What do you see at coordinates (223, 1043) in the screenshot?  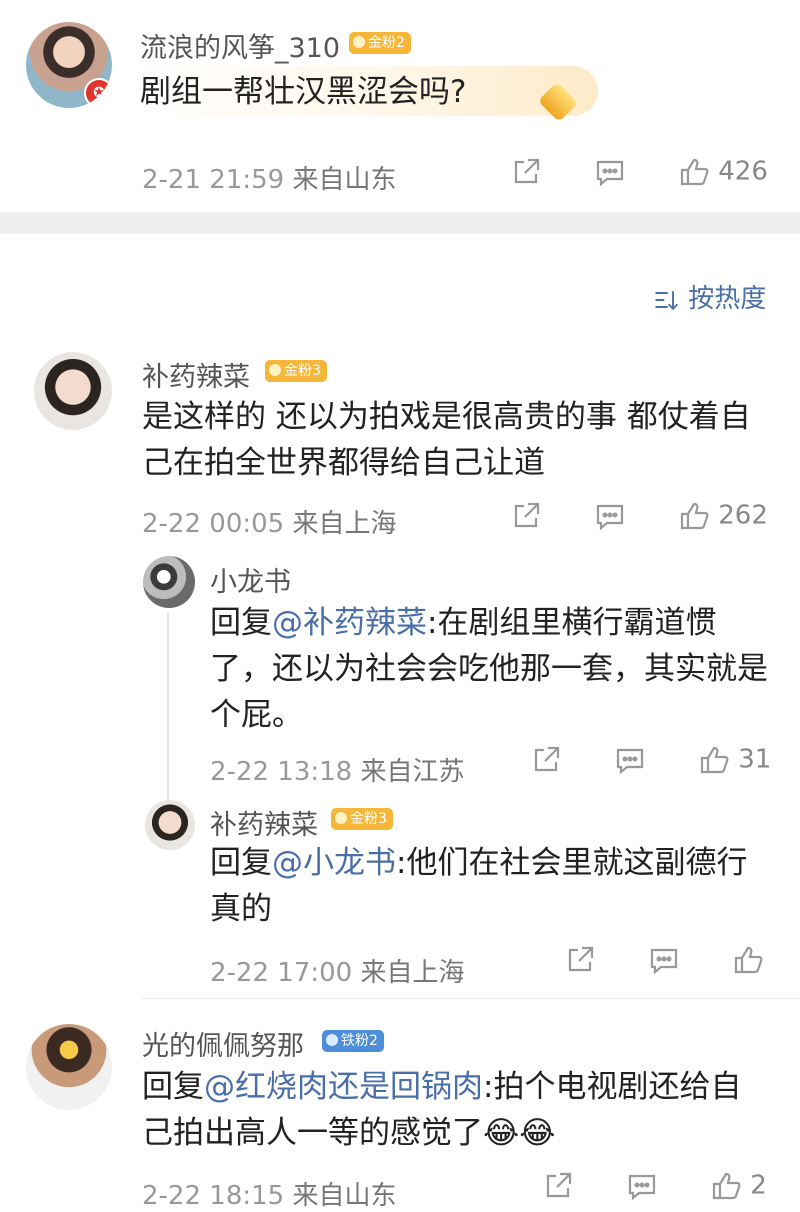 I see `username: 光的佩佩努那` at bounding box center [223, 1043].